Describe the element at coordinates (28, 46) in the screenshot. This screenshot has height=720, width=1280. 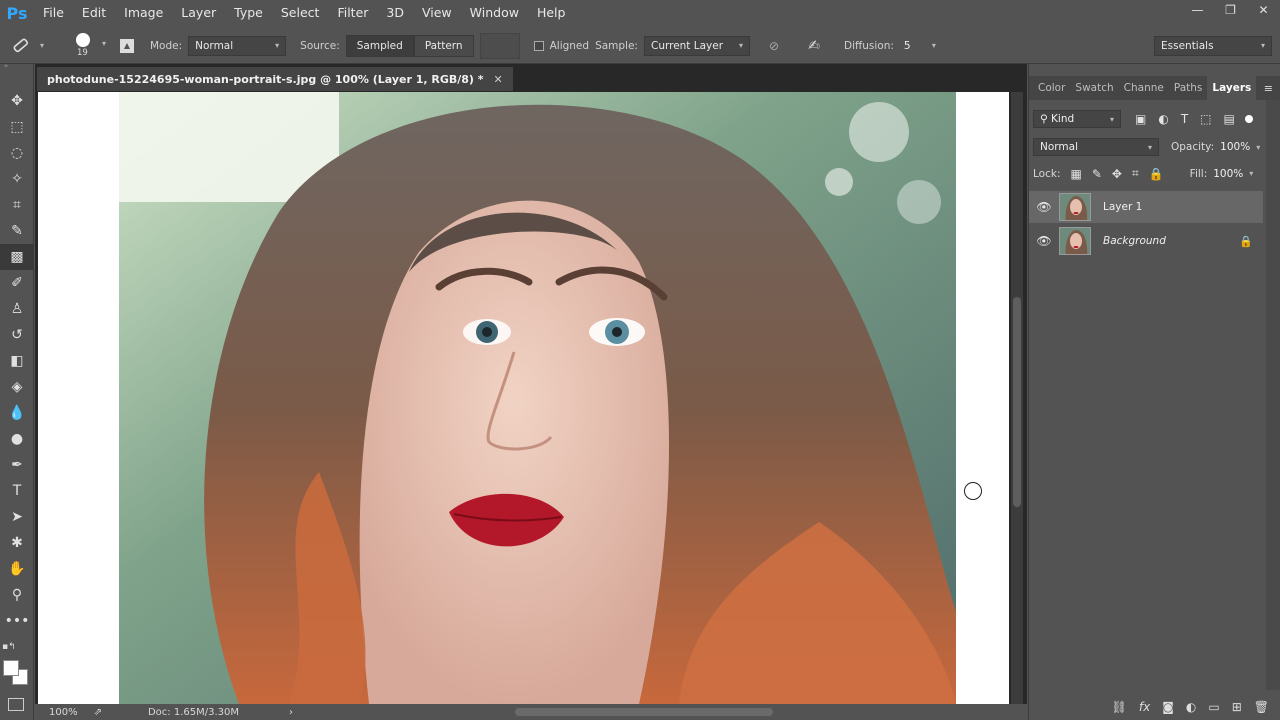
I see `tool-preset-icon: ▾` at that location.